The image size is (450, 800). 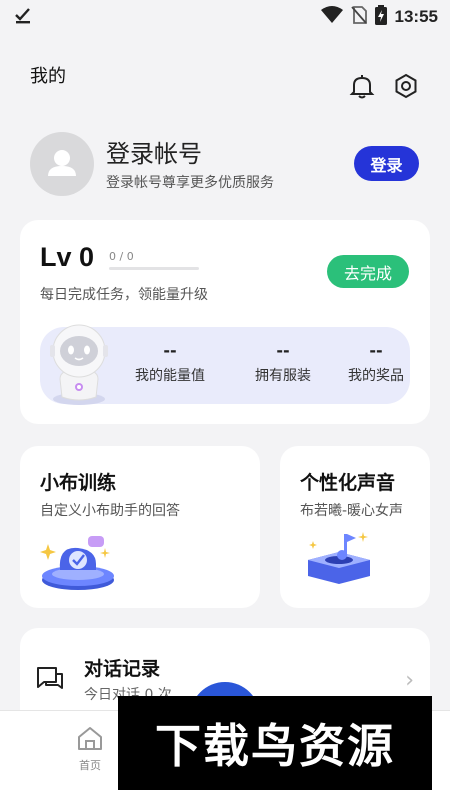 What do you see at coordinates (348, 483) in the screenshot?
I see `voice-title: 个性化声音` at bounding box center [348, 483].